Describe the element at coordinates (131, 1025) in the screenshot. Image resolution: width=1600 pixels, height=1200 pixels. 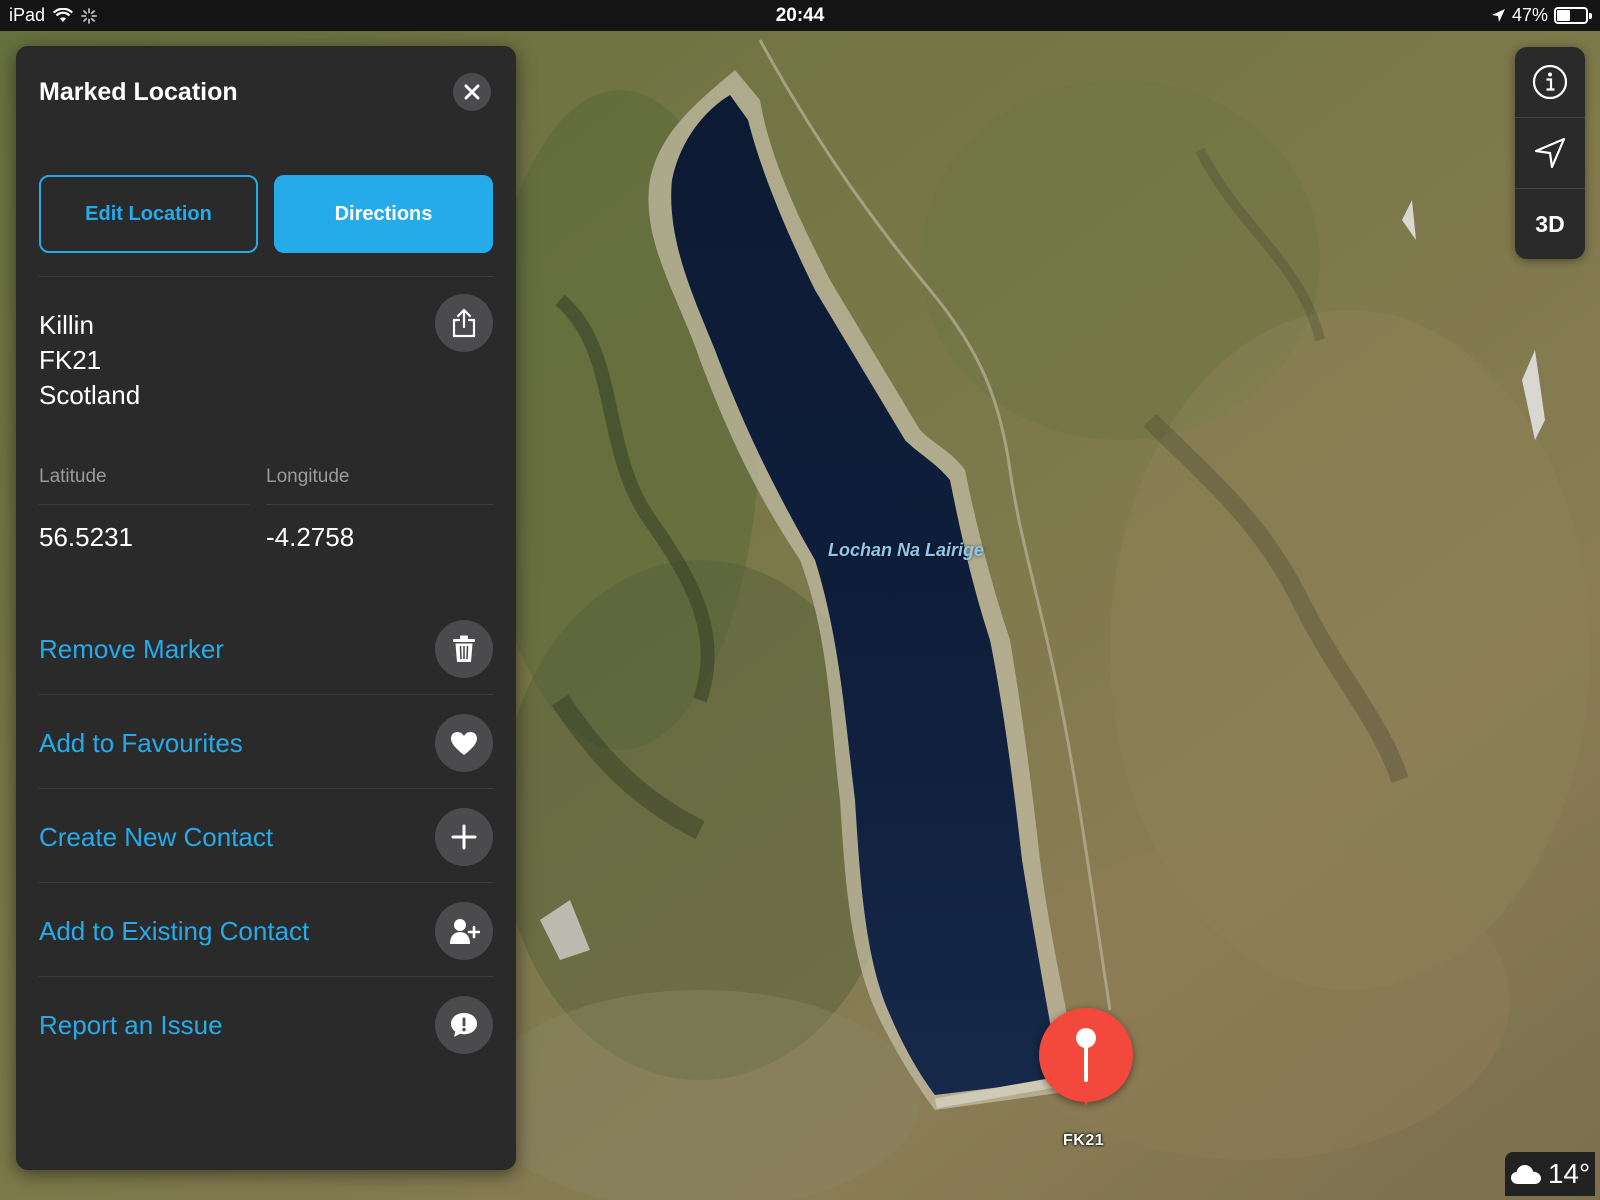
I see `report-an-issue-button: Report an Issue` at that location.